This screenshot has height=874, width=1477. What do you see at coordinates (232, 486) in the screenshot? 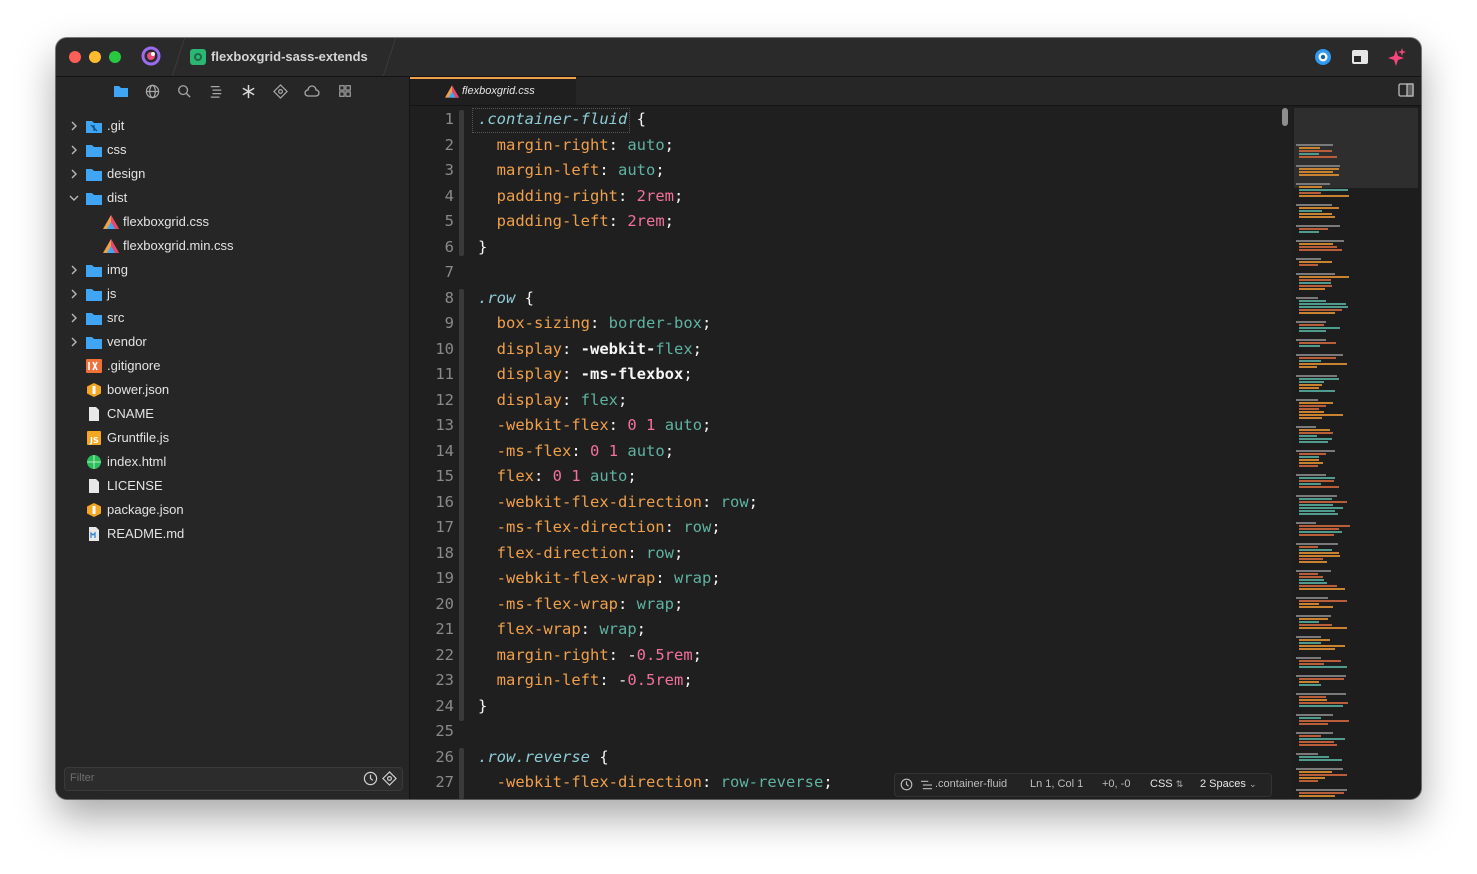
I see `tree-item-license: LICENSE` at bounding box center [232, 486].